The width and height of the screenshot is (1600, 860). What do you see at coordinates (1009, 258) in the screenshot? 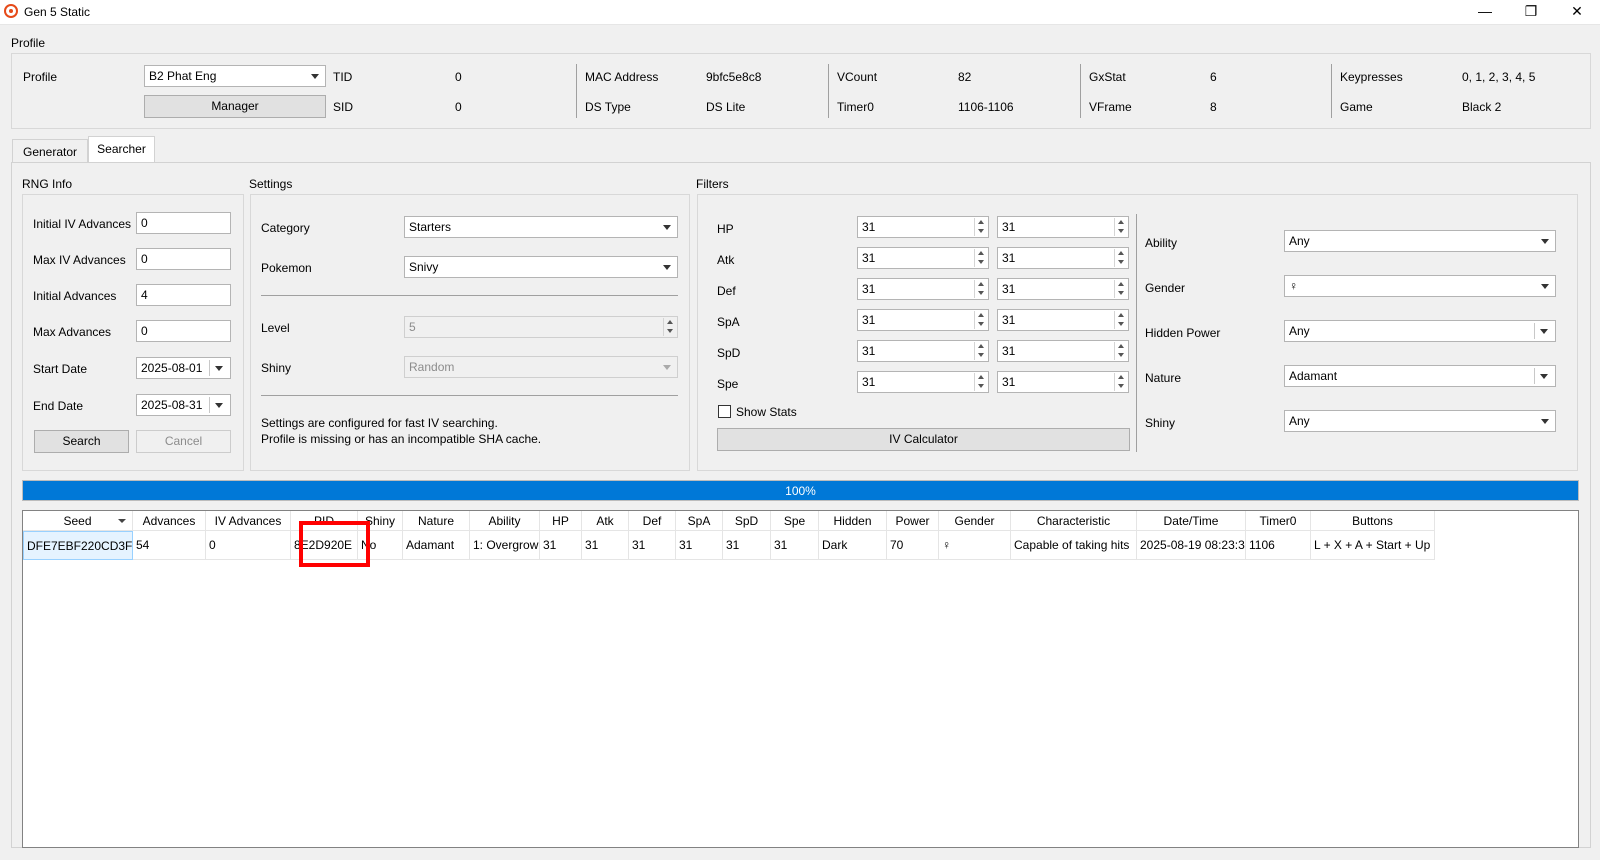
I see `atk-max-value: 31` at bounding box center [1009, 258].